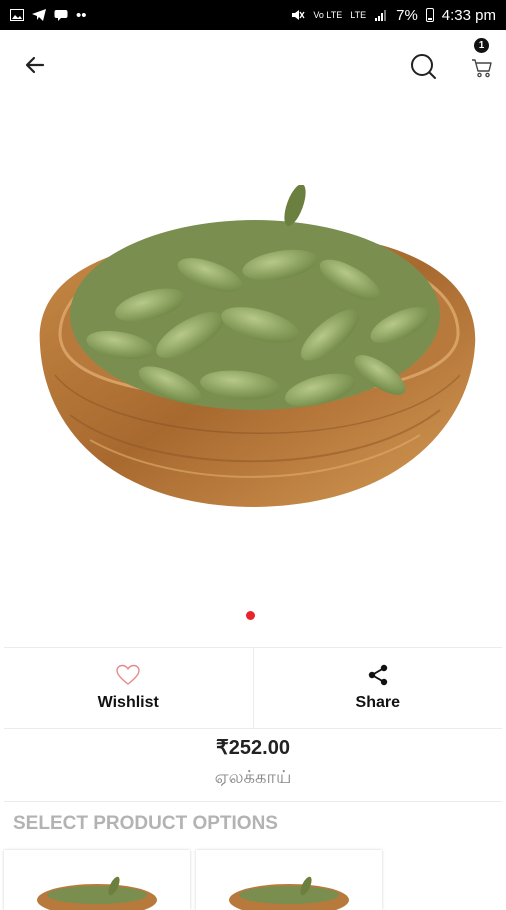  What do you see at coordinates (128, 674) in the screenshot?
I see `heart-icon` at bounding box center [128, 674].